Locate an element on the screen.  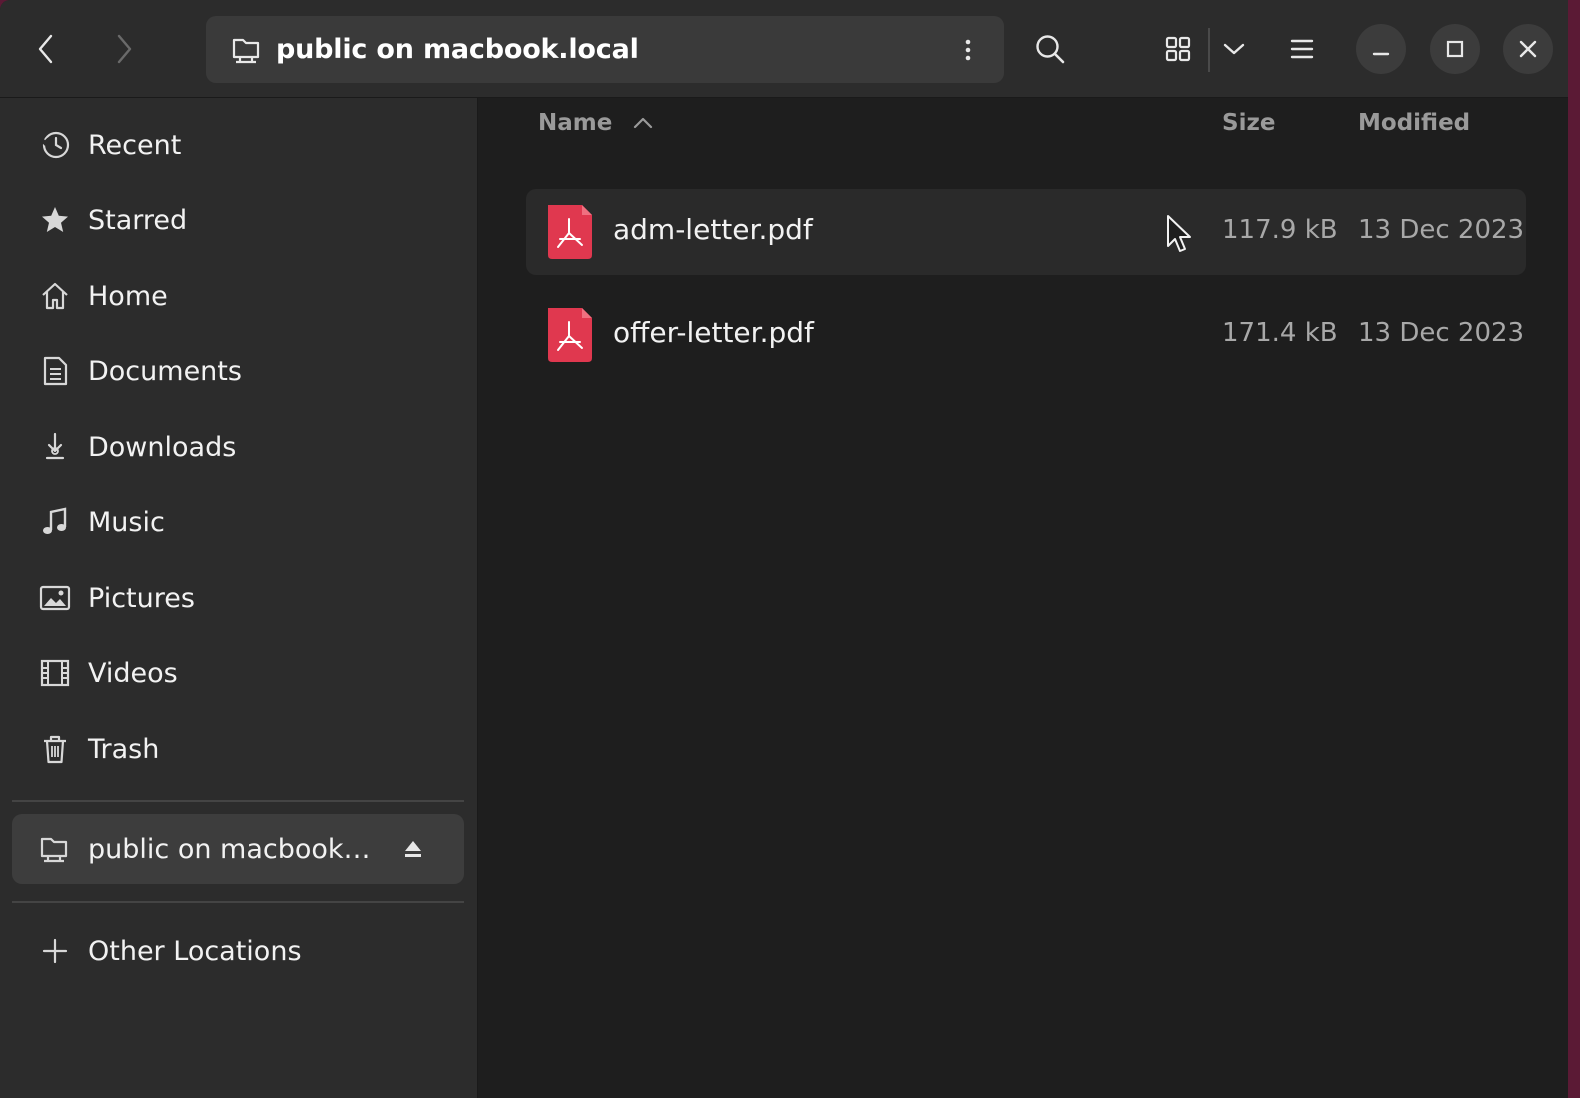
mouse-pointer-icon is located at coordinates (1179, 233).